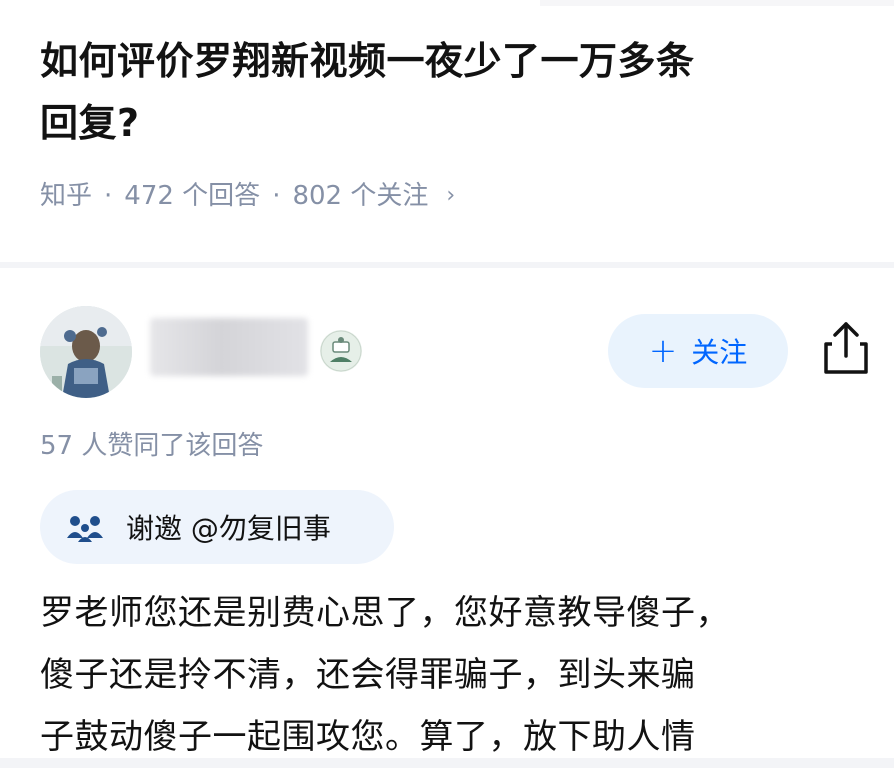 Image resolution: width=894 pixels, height=768 pixels. What do you see at coordinates (66, 196) in the screenshot?
I see `source-label: 知乎` at bounding box center [66, 196].